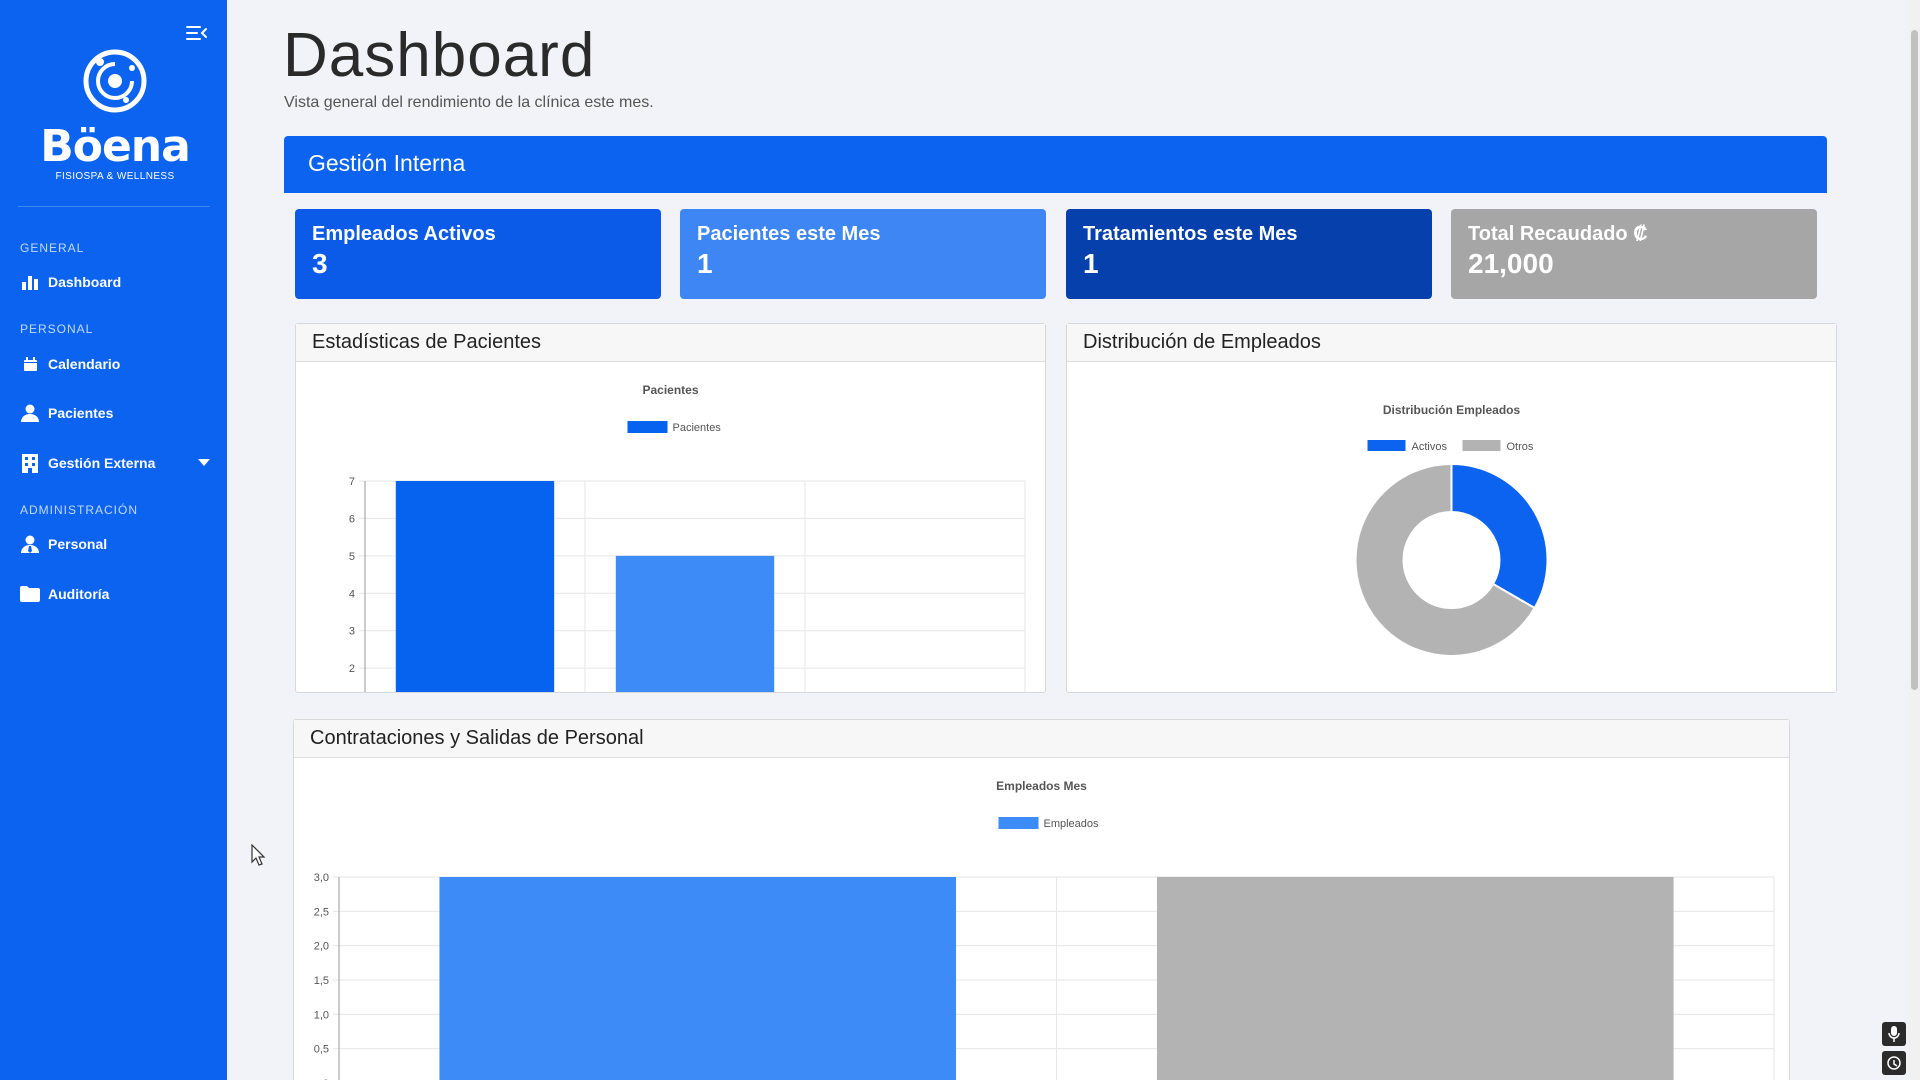 The image size is (1920, 1080). Describe the element at coordinates (258, 855) in the screenshot. I see `mouse-cursor-icon` at that location.